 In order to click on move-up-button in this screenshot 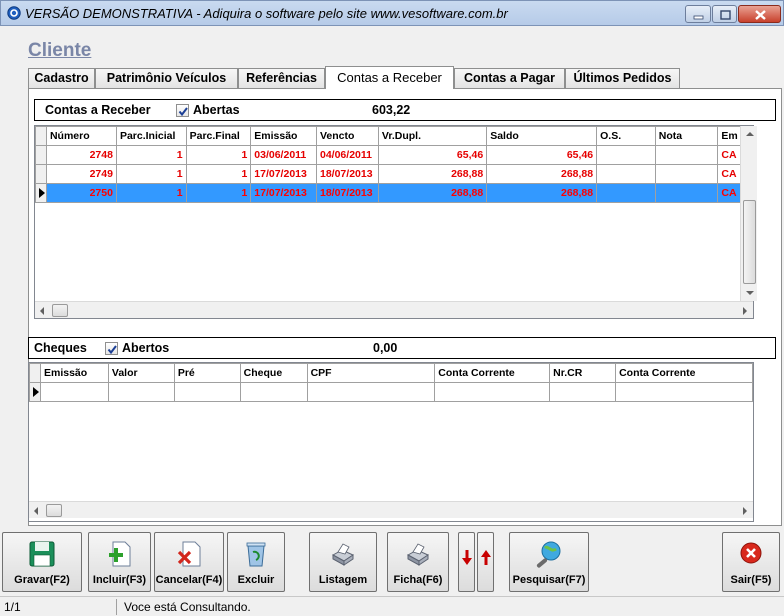, I will do `click(485, 562)`.